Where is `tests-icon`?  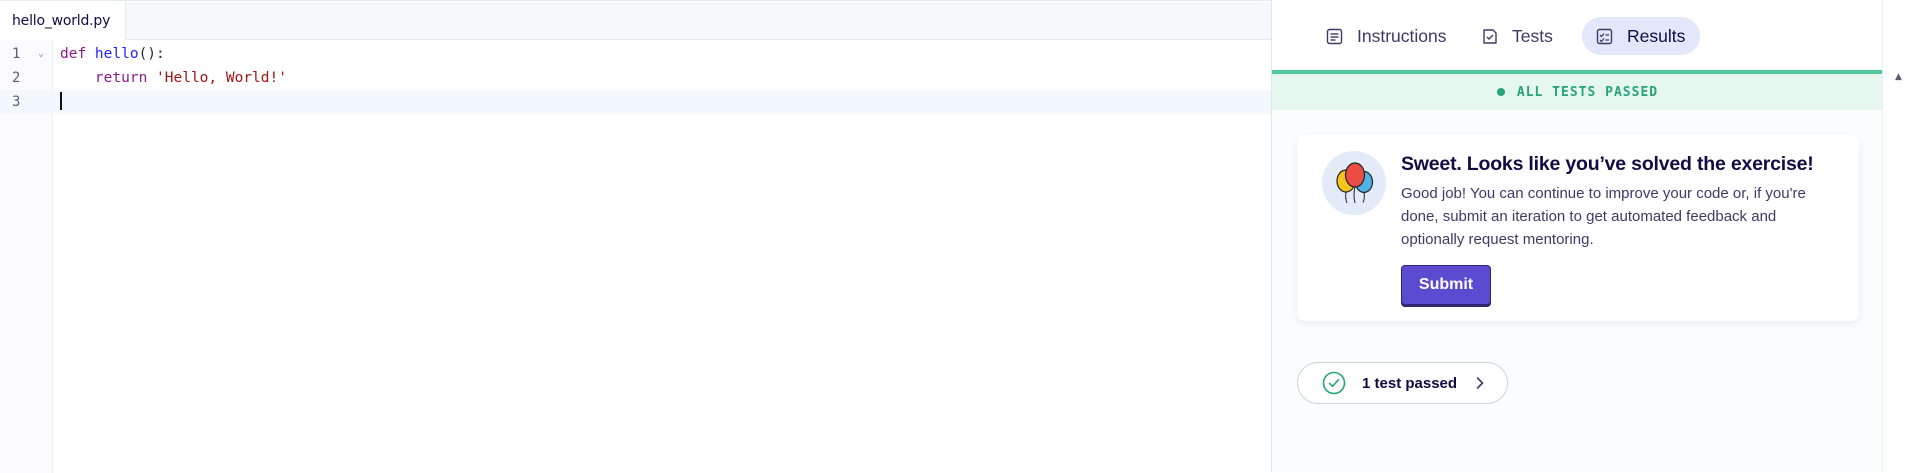
tests-icon is located at coordinates (1489, 36).